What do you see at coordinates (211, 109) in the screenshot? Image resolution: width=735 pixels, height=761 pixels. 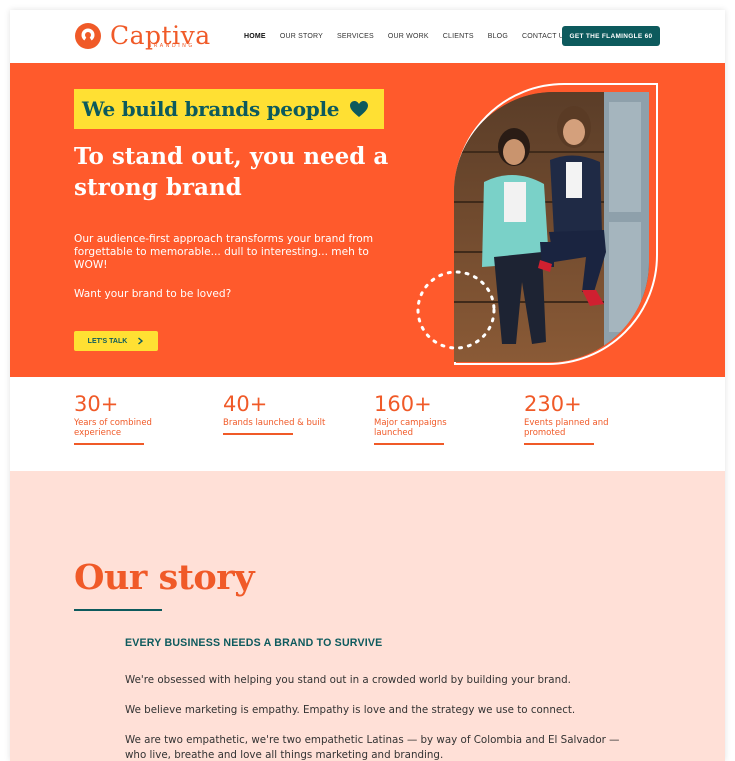 I see `hero-highlight-text: We build brands people` at bounding box center [211, 109].